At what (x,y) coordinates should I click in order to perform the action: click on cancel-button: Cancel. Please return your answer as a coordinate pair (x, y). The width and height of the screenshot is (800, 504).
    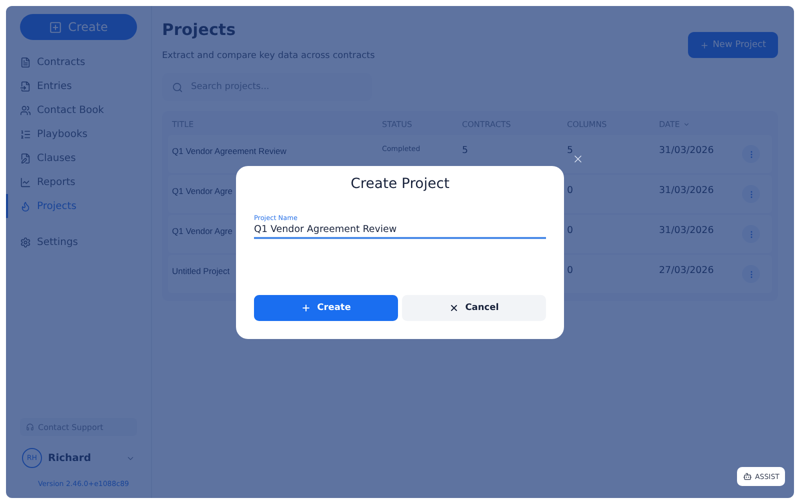
    Looking at the image, I should click on (474, 308).